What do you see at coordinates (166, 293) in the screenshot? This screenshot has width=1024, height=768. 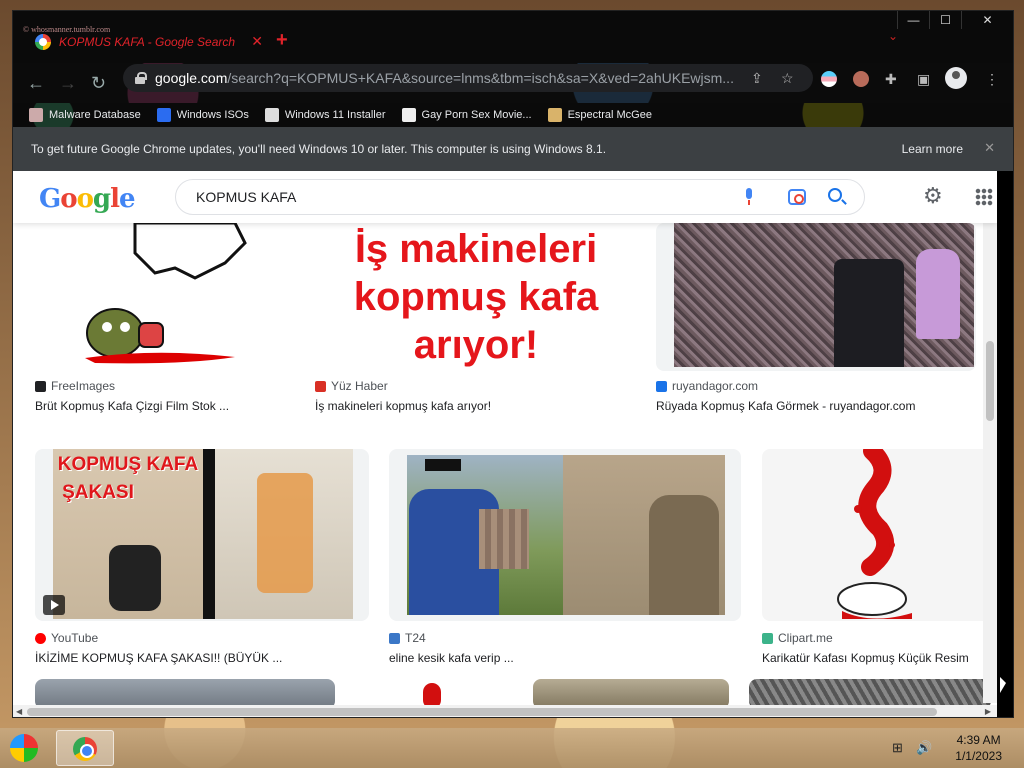 I see `cartoon-head-image` at bounding box center [166, 293].